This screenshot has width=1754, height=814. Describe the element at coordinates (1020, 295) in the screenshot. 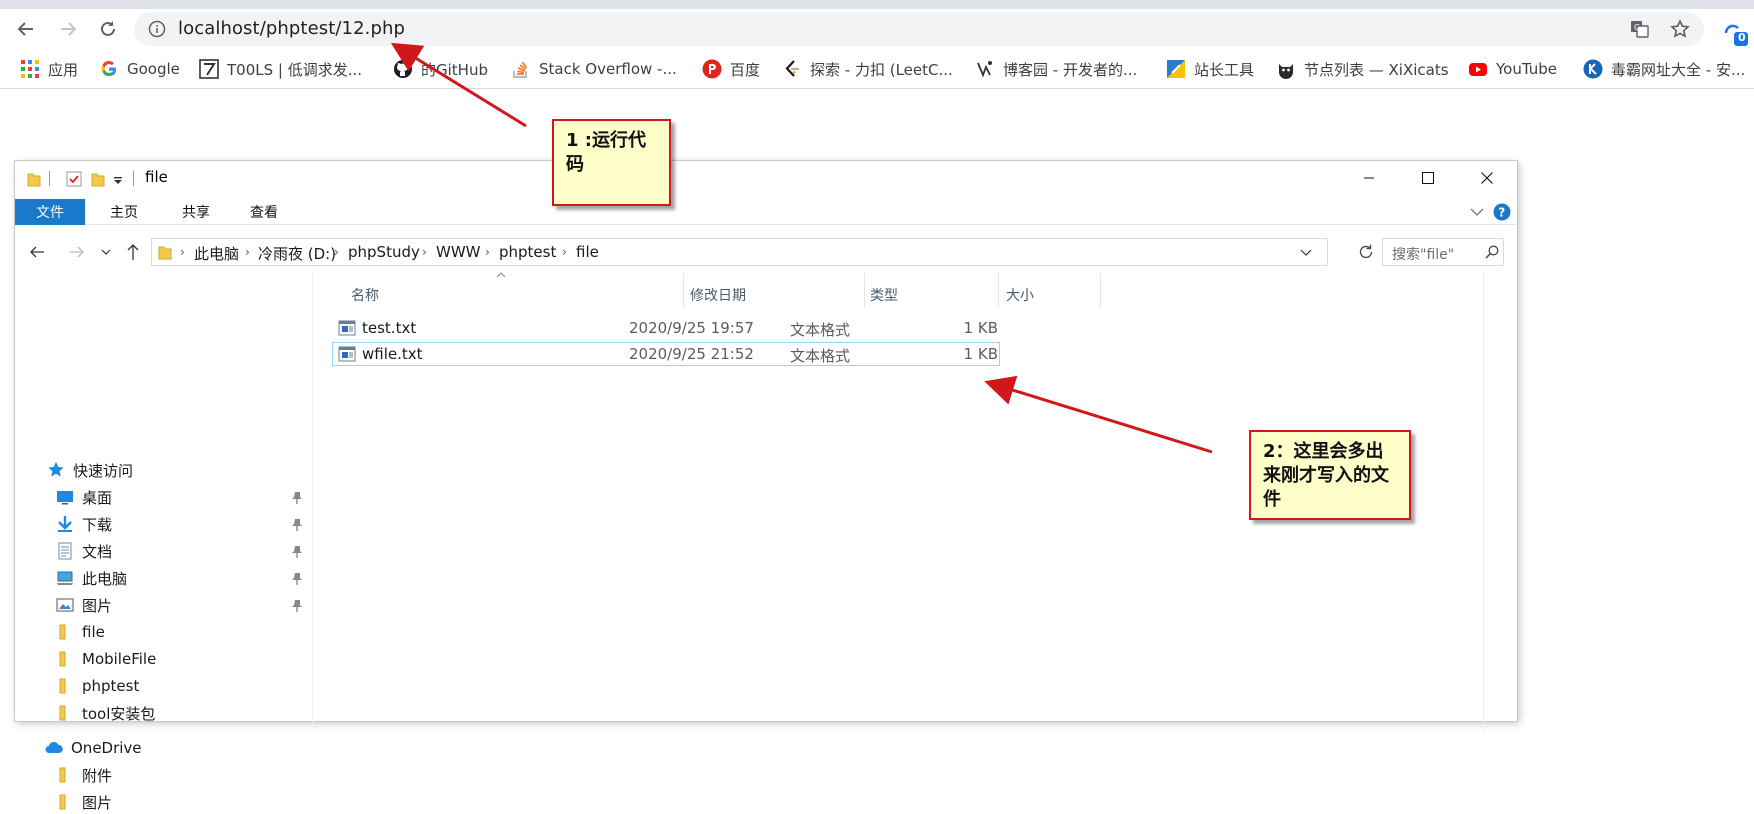

I see `column-header-size: 大小` at that location.